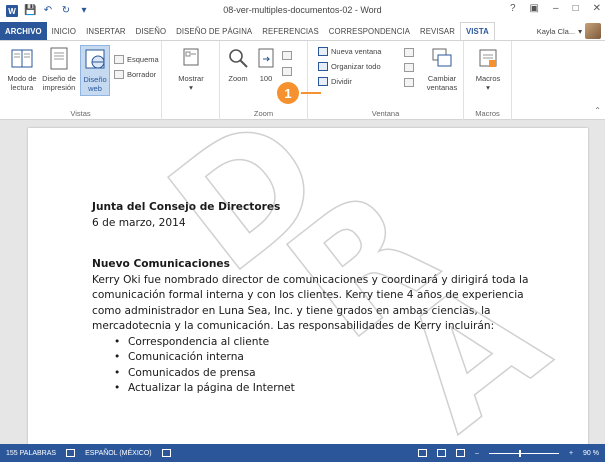  I want to click on macro-record-icon, so click(166, 453).